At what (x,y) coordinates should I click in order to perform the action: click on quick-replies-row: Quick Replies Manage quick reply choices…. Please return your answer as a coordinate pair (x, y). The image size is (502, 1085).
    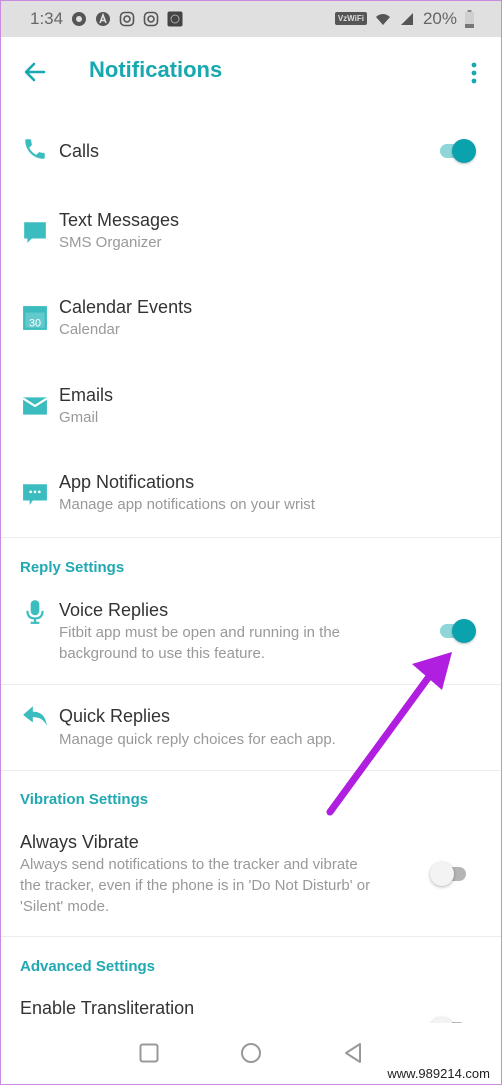
    Looking at the image, I should click on (251, 729).